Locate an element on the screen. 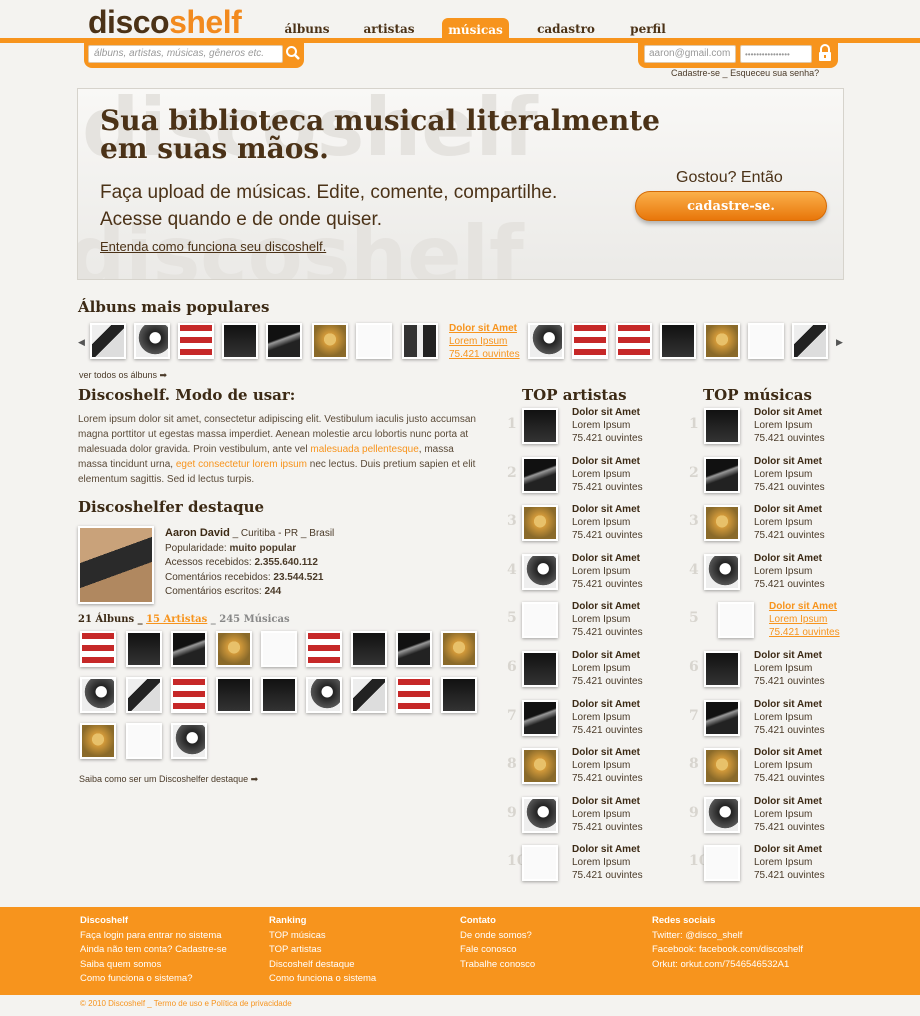  footer-link: Como funciona o sistema is located at coordinates (322, 979).